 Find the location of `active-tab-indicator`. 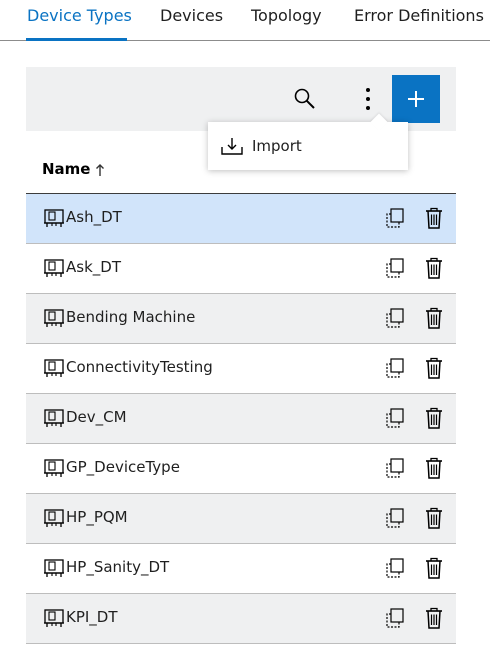

active-tab-indicator is located at coordinates (76, 39).